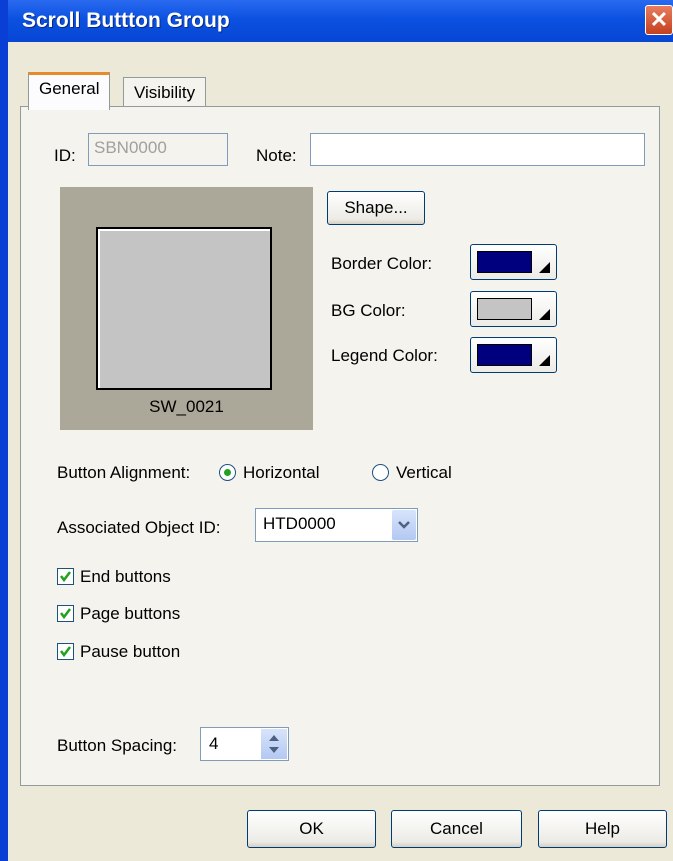  I want to click on legend-color-label: Legend Color:, so click(384, 355).